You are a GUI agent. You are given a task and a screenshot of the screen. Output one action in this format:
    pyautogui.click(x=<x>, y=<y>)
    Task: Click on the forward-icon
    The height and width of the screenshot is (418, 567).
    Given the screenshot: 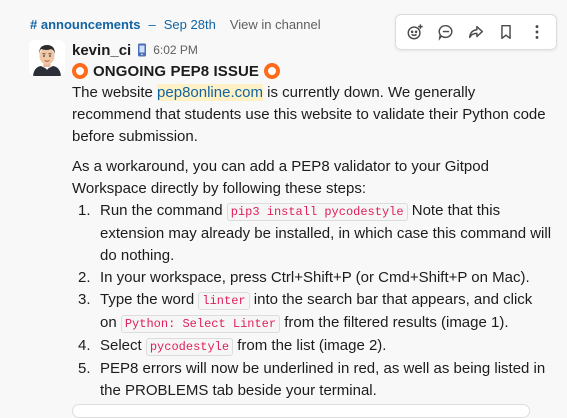 What is the action you would take?
    pyautogui.click(x=475, y=32)
    